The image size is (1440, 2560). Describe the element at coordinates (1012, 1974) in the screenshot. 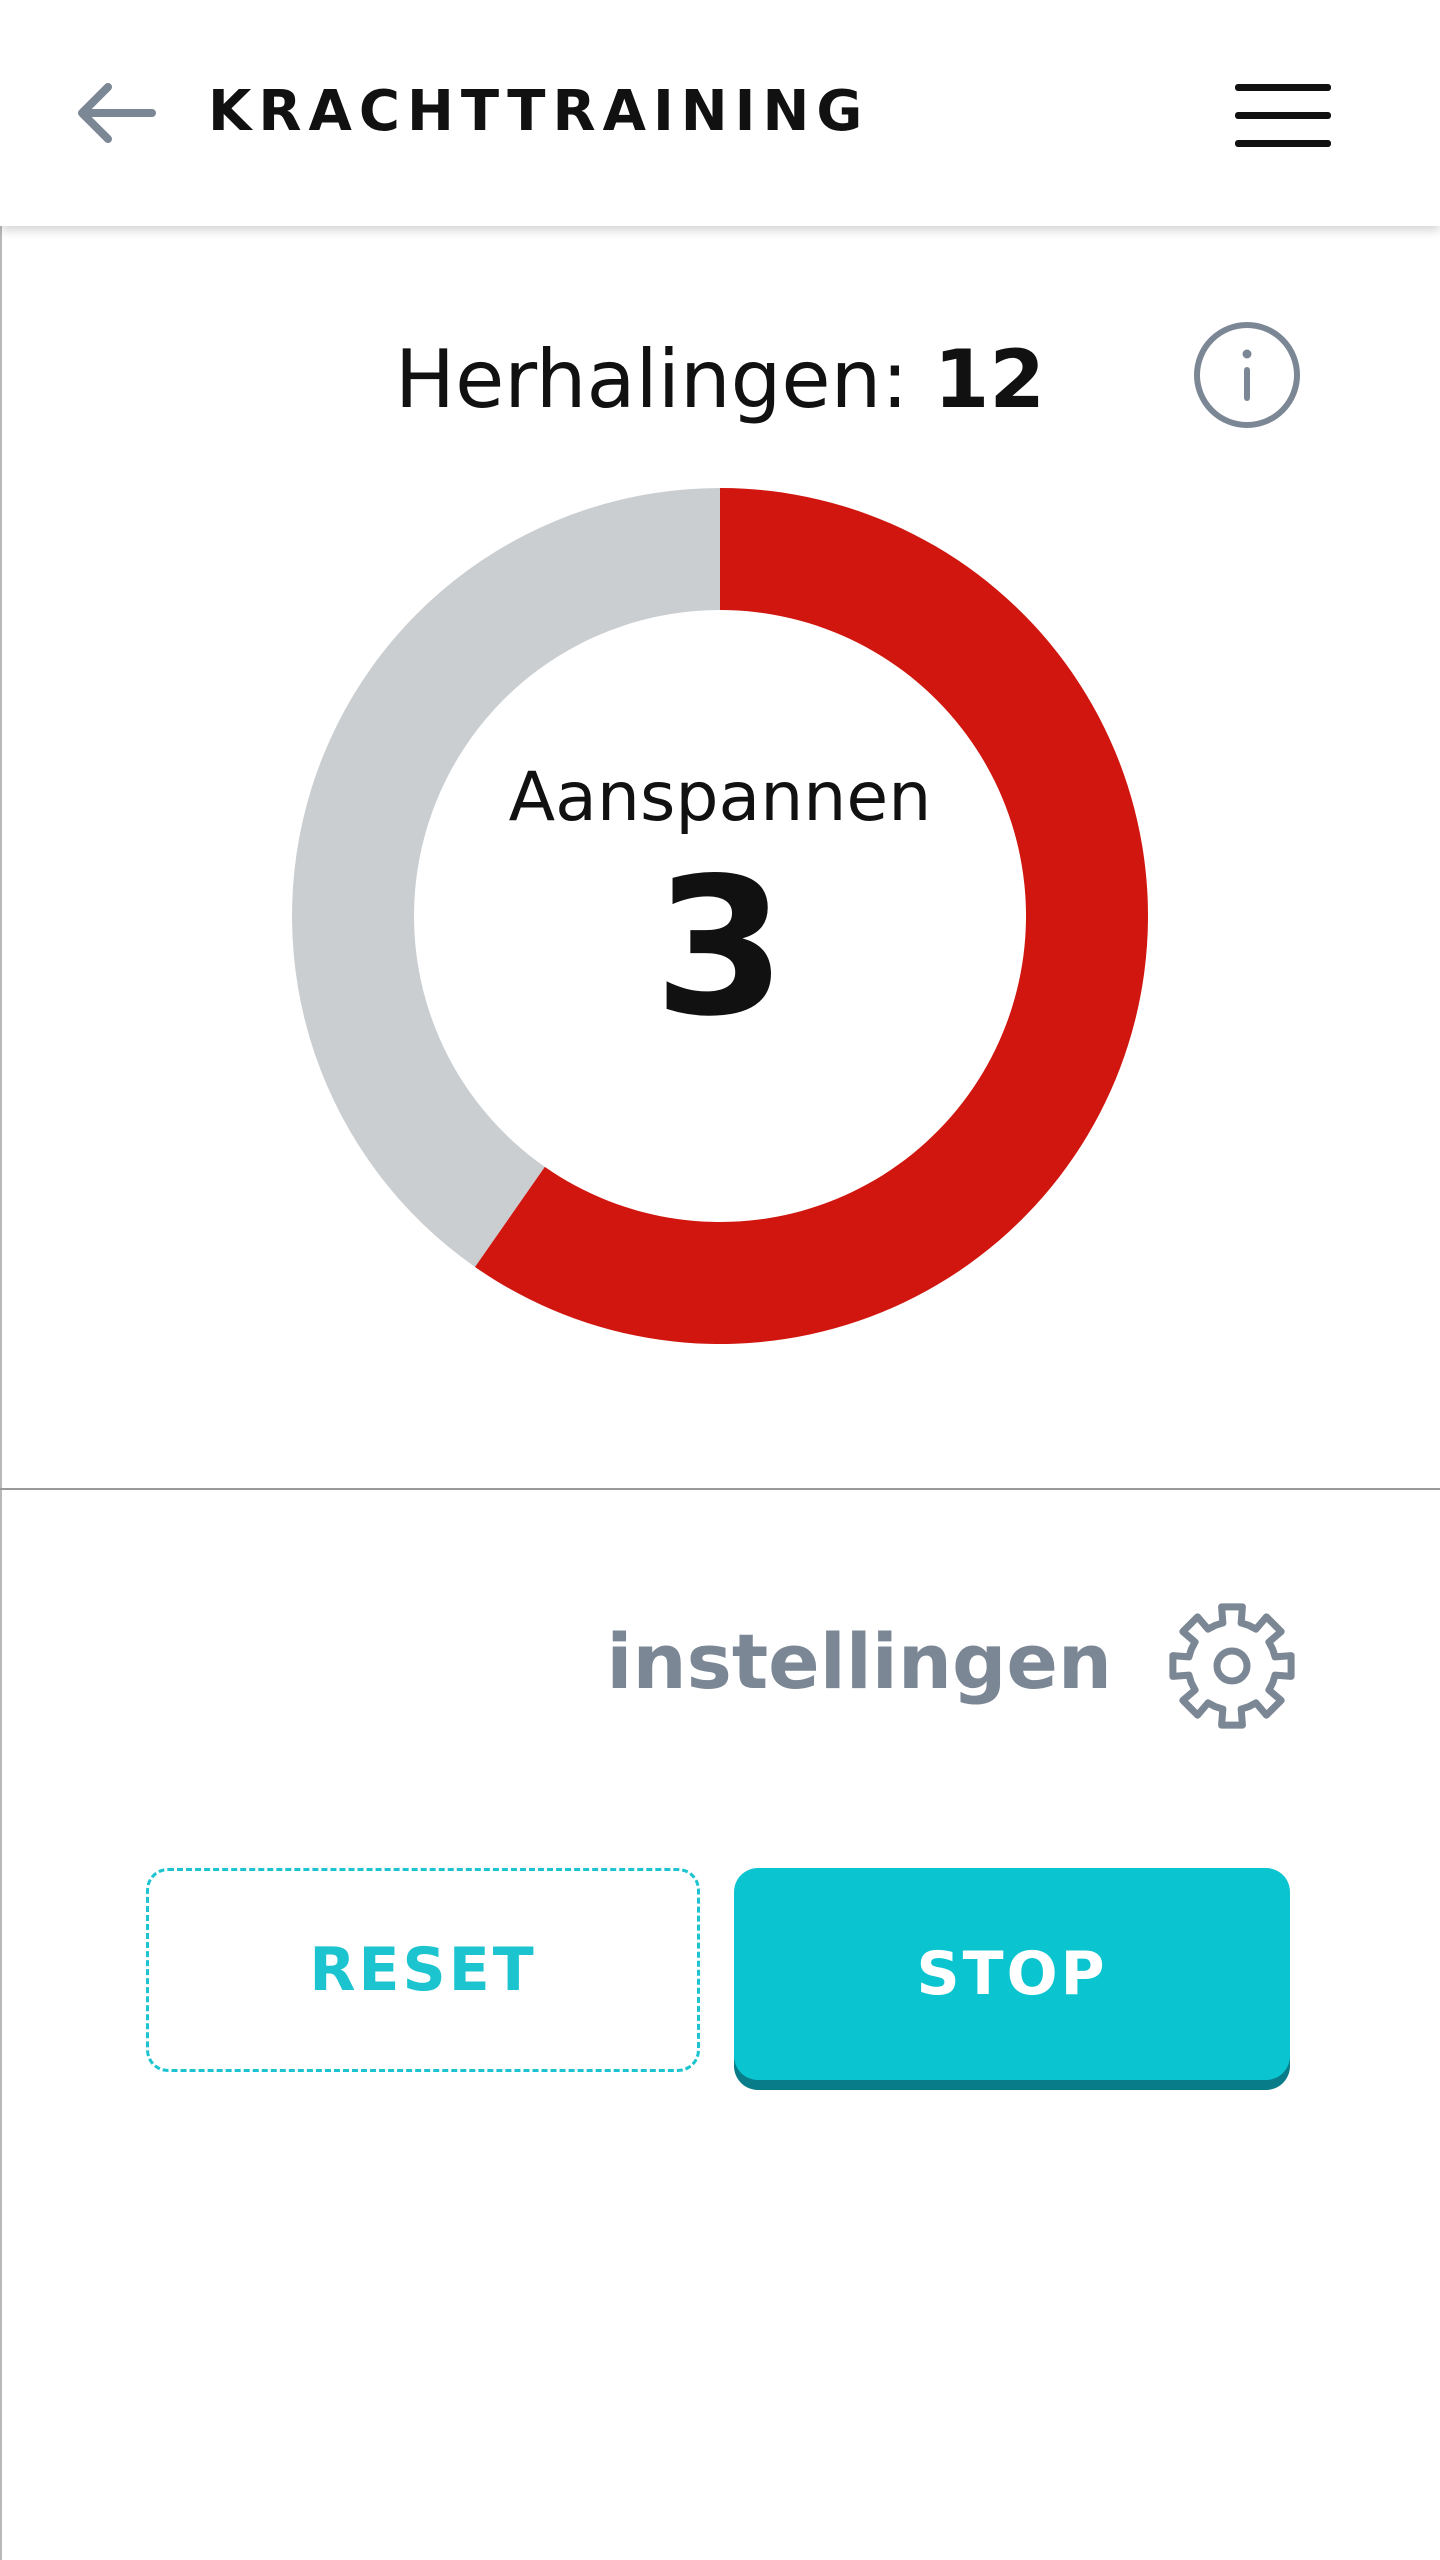

I see `stop-button: STOP` at that location.